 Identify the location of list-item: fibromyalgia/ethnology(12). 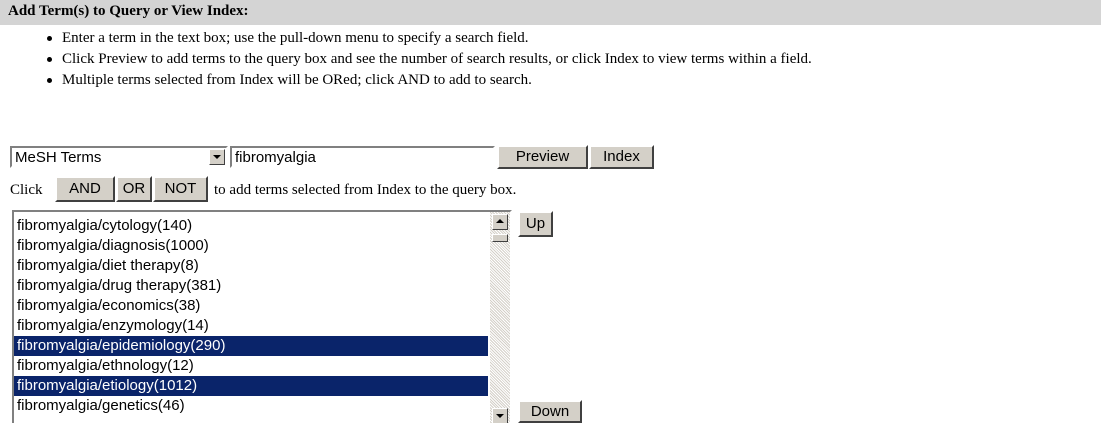
(251, 366).